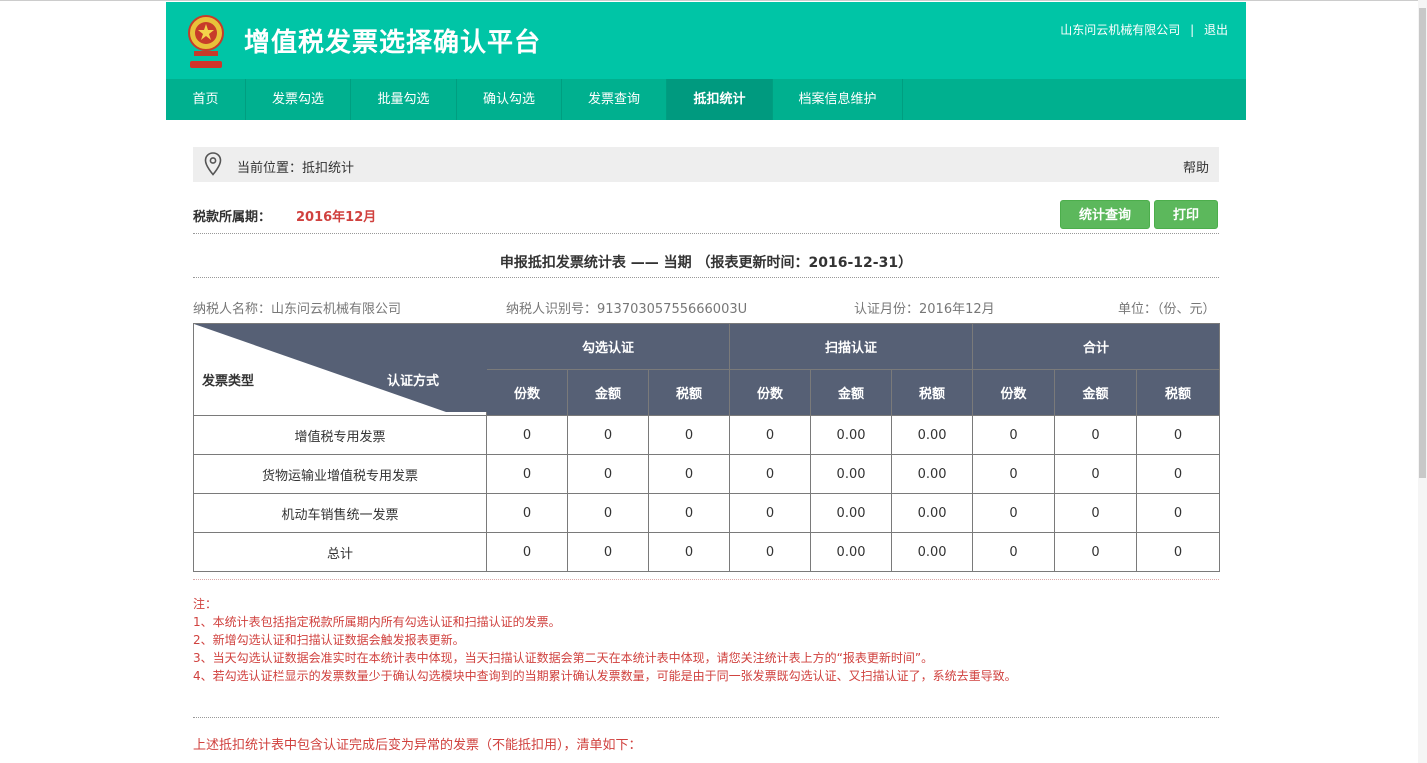 The height and width of the screenshot is (763, 1427). What do you see at coordinates (340, 513) in the screenshot?
I see `row-type-cell: 机动车销售统一发票` at bounding box center [340, 513].